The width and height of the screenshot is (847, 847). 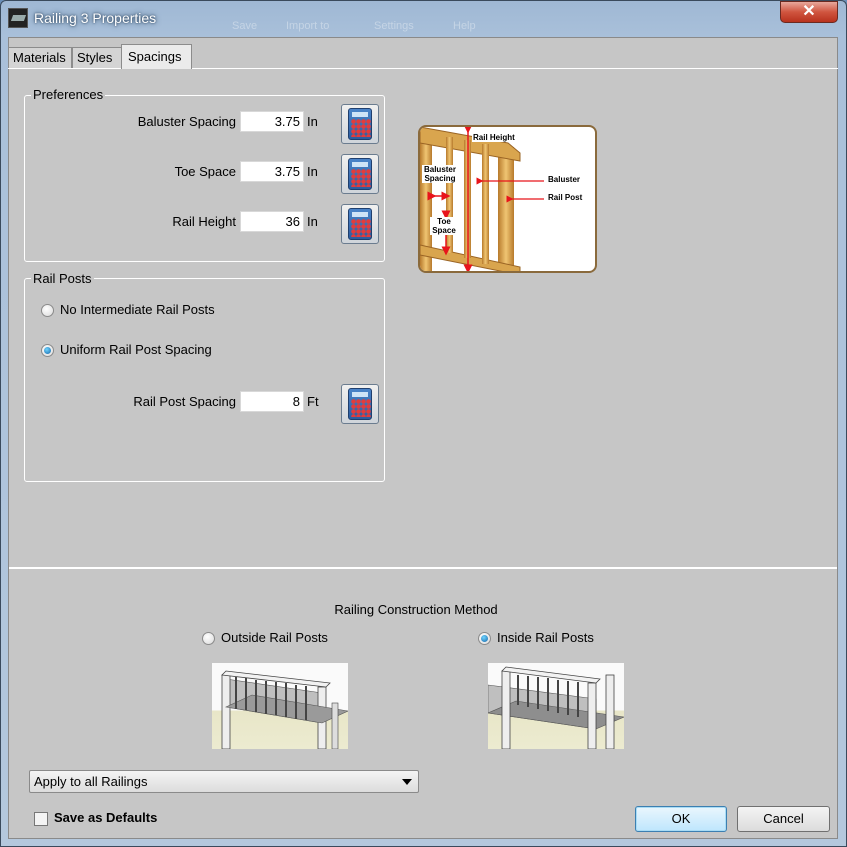 I want to click on tab-styles: Styles, so click(x=97, y=57).